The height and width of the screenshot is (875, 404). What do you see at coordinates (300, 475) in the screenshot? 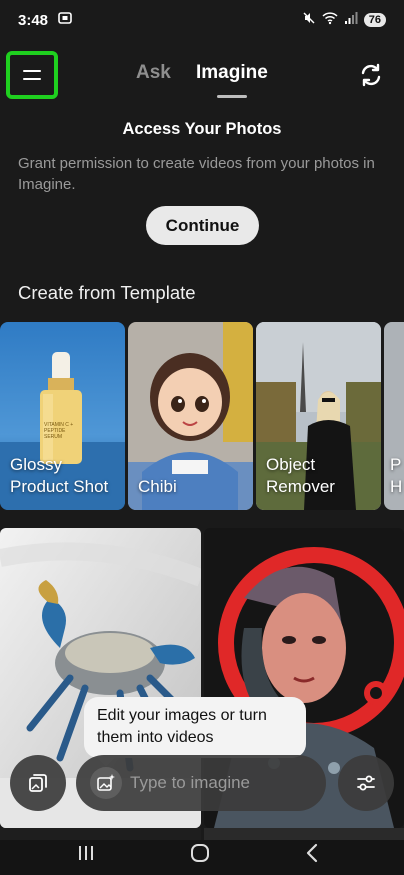
I see `template-label: Object Remover` at bounding box center [300, 475].